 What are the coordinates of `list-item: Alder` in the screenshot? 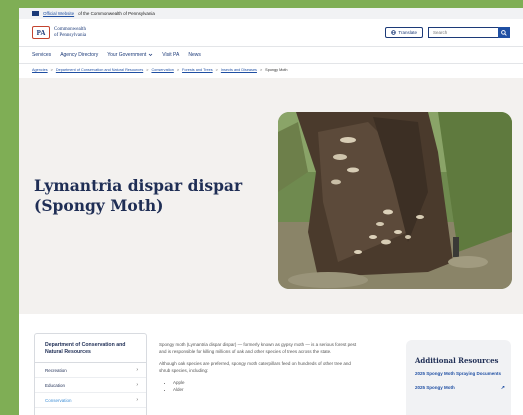 It's located at (266, 389).